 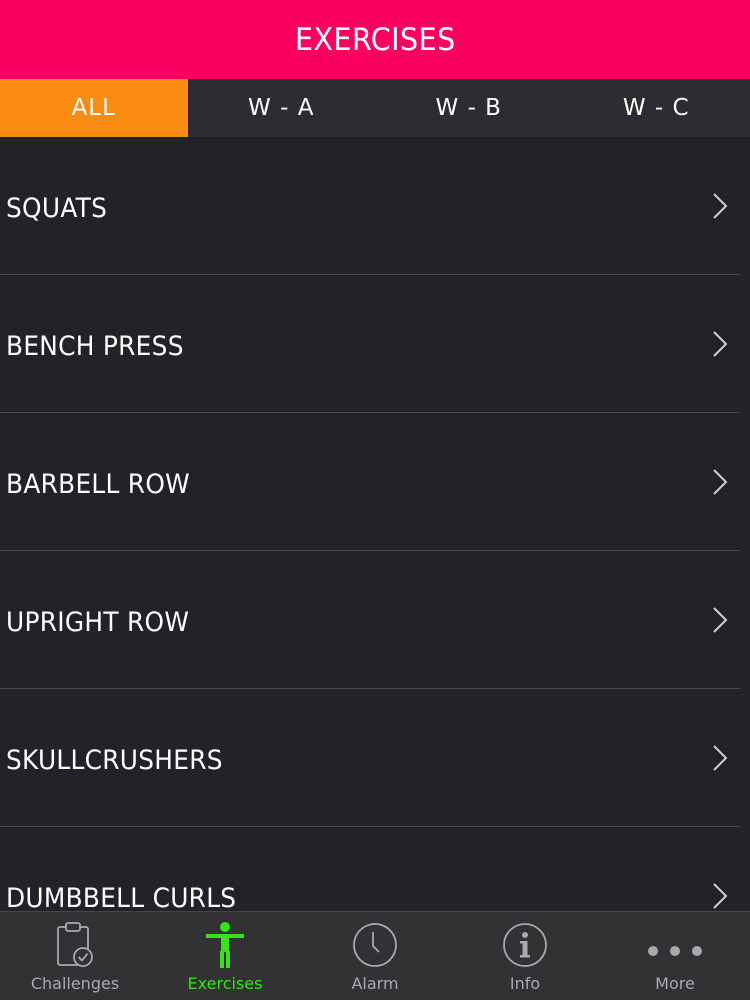 What do you see at coordinates (75, 945) in the screenshot?
I see `clipboard-check-icon` at bounding box center [75, 945].